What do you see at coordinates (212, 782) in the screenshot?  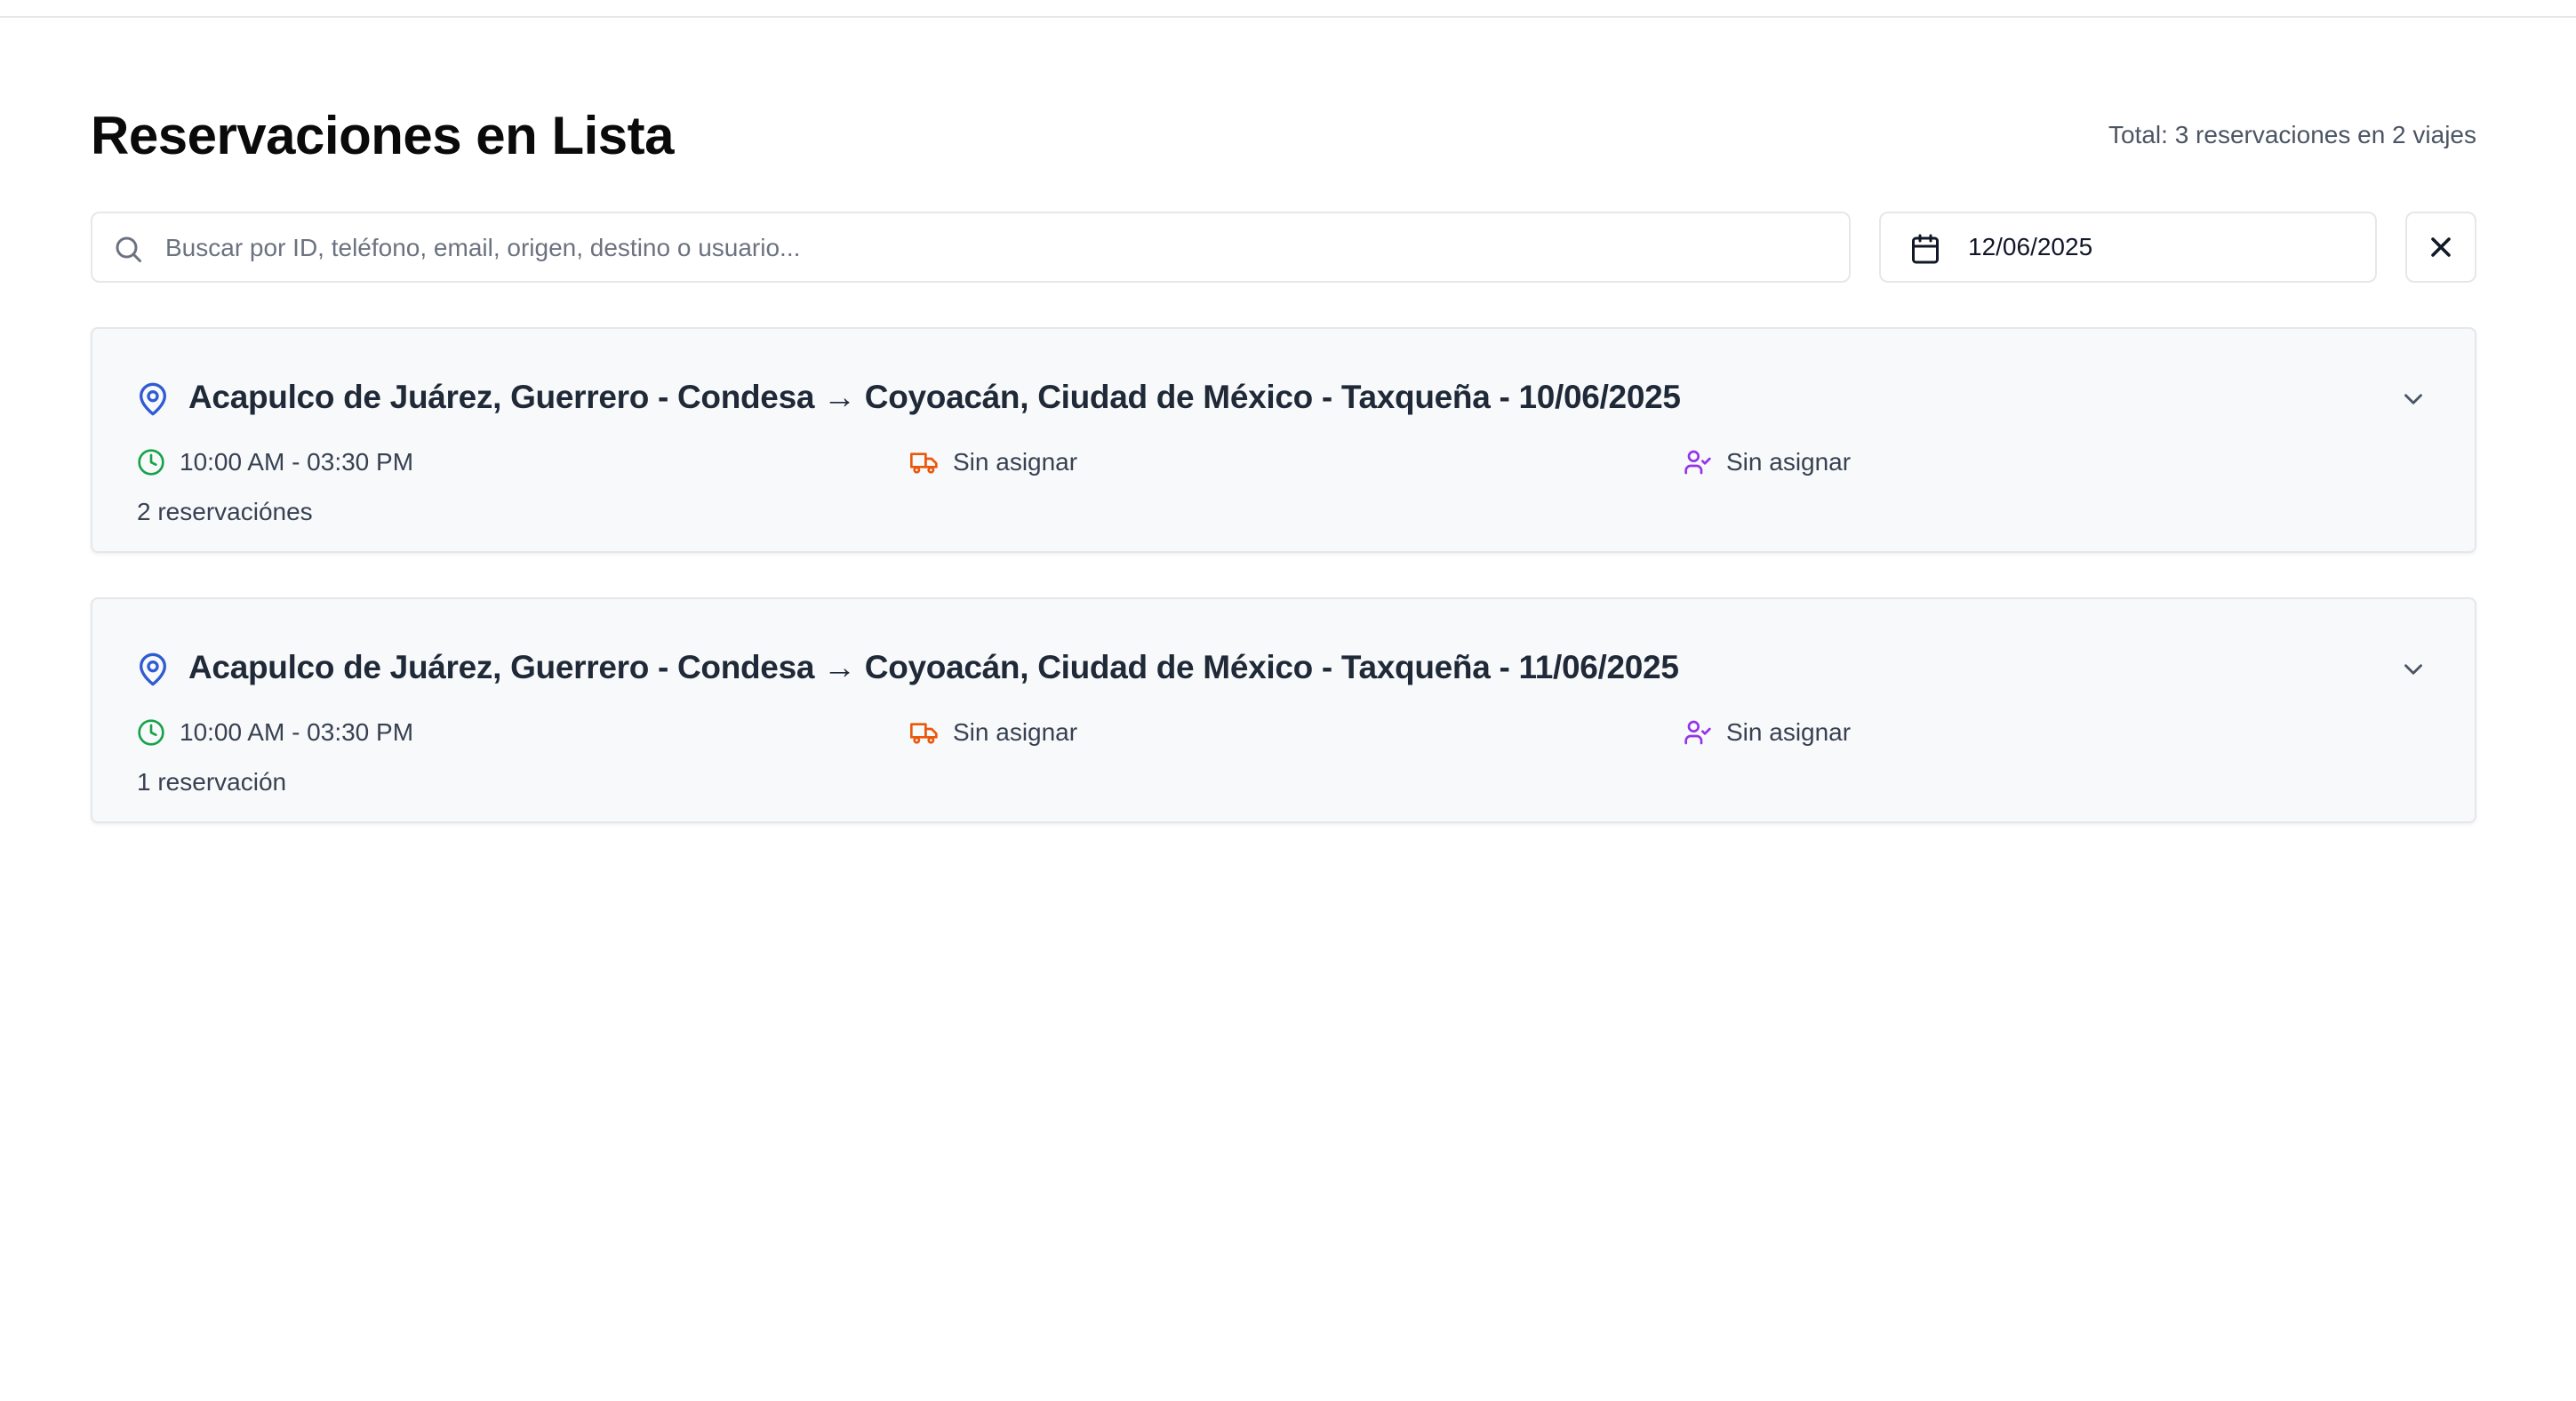 I see `reservation-count: 1 reservación` at bounding box center [212, 782].